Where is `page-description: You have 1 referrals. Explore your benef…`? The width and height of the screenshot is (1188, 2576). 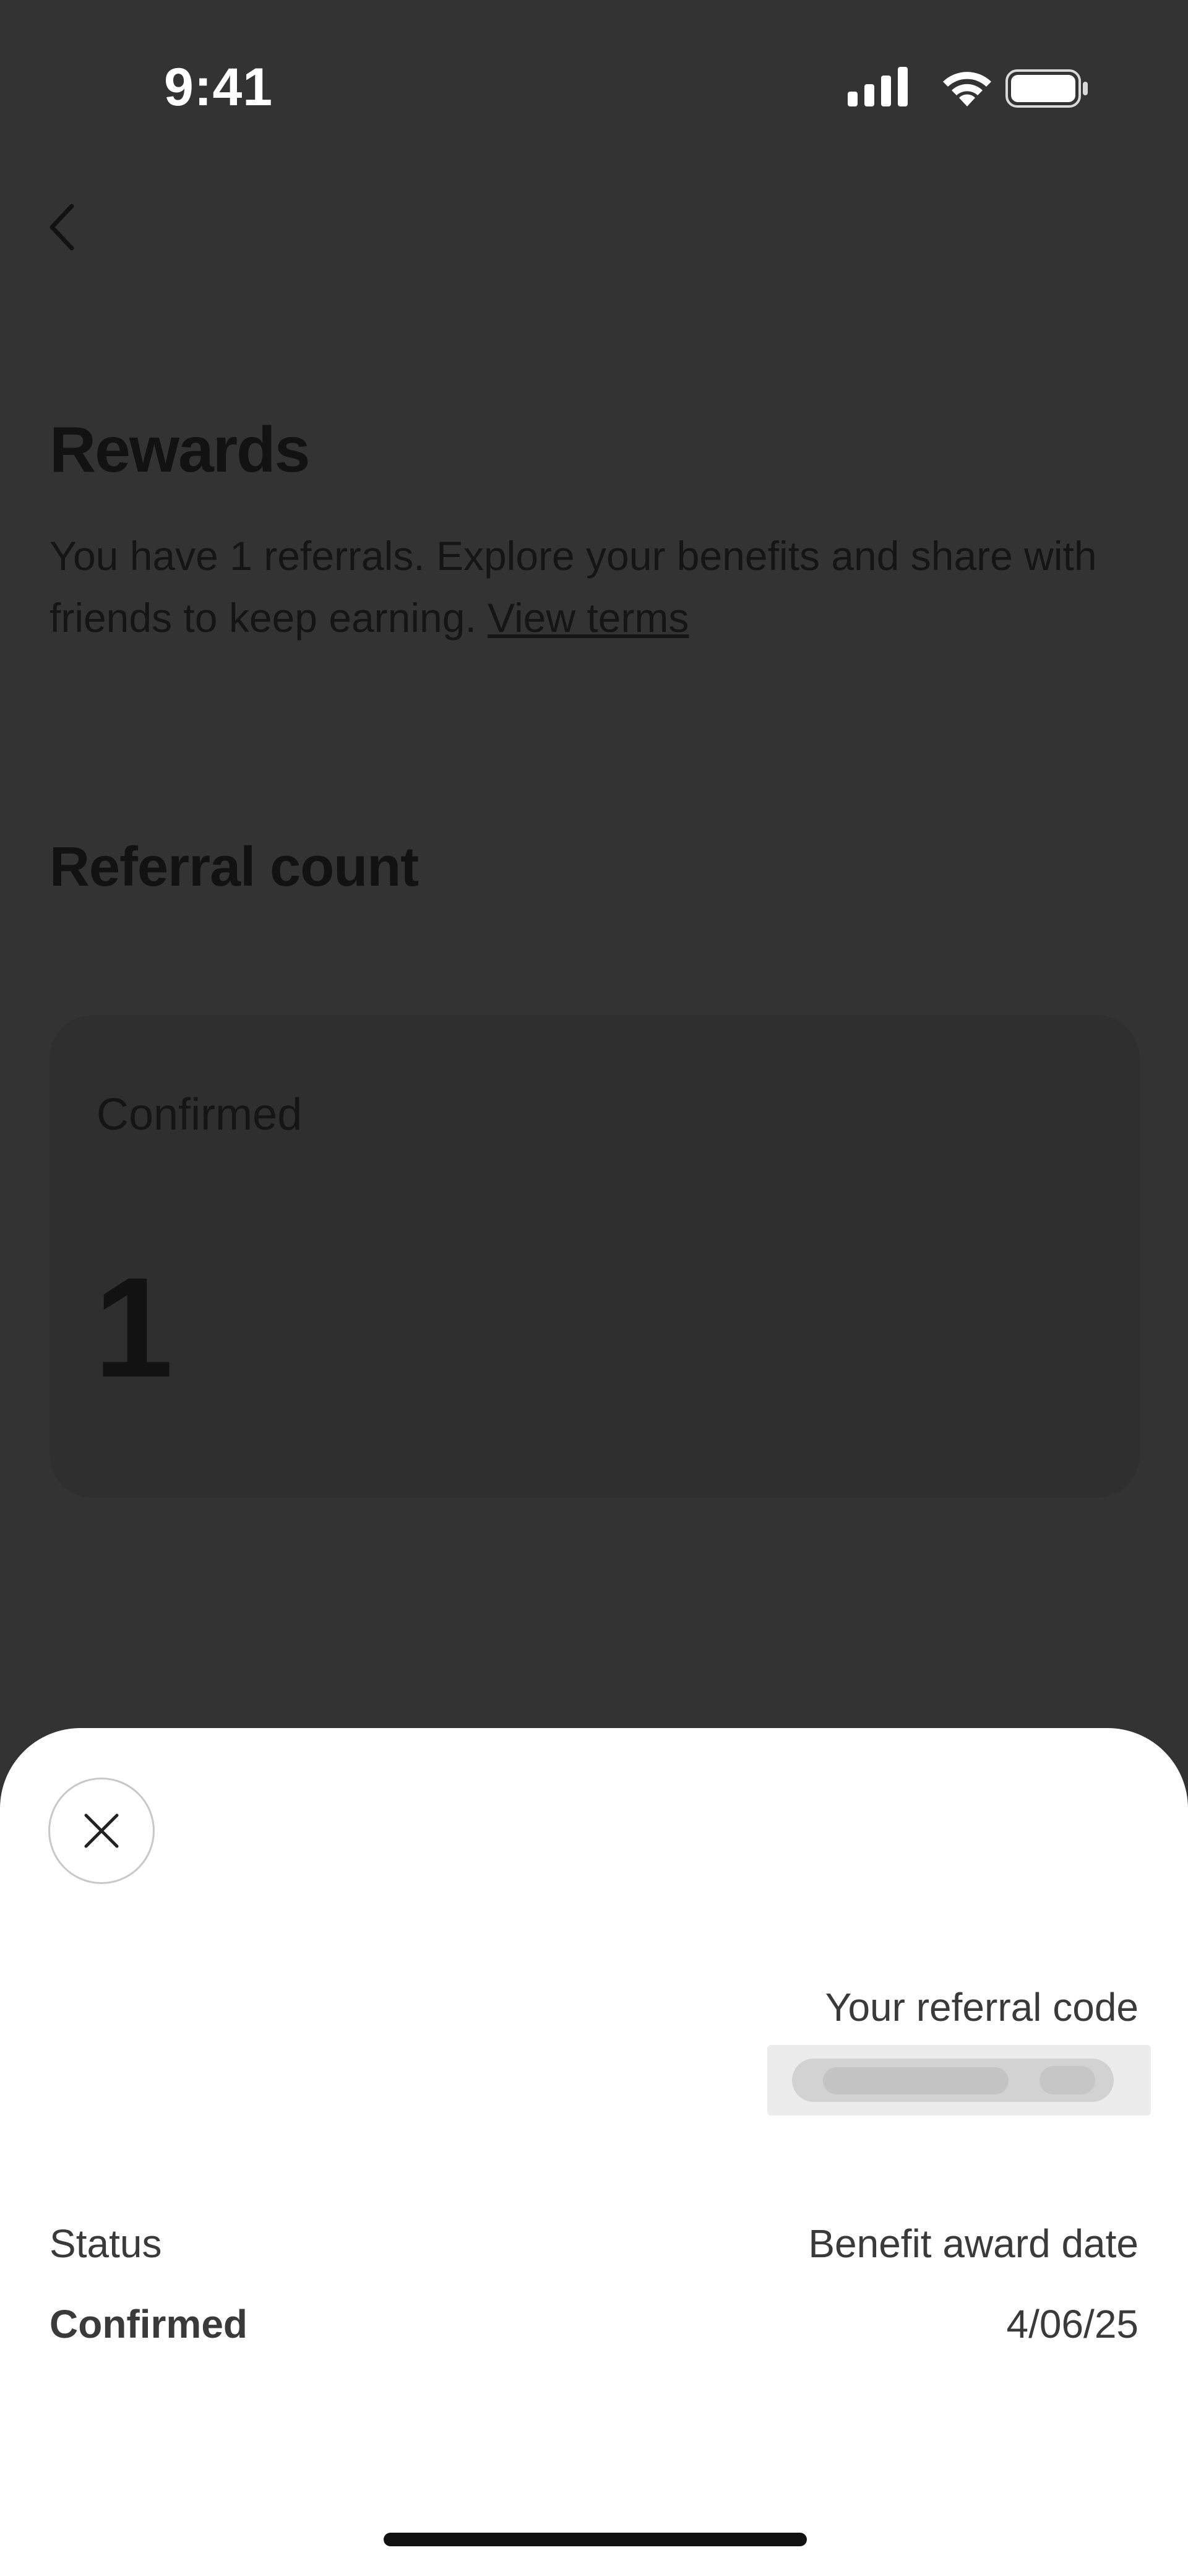
page-description: You have 1 referrals. Explore your benef… is located at coordinates (594, 587).